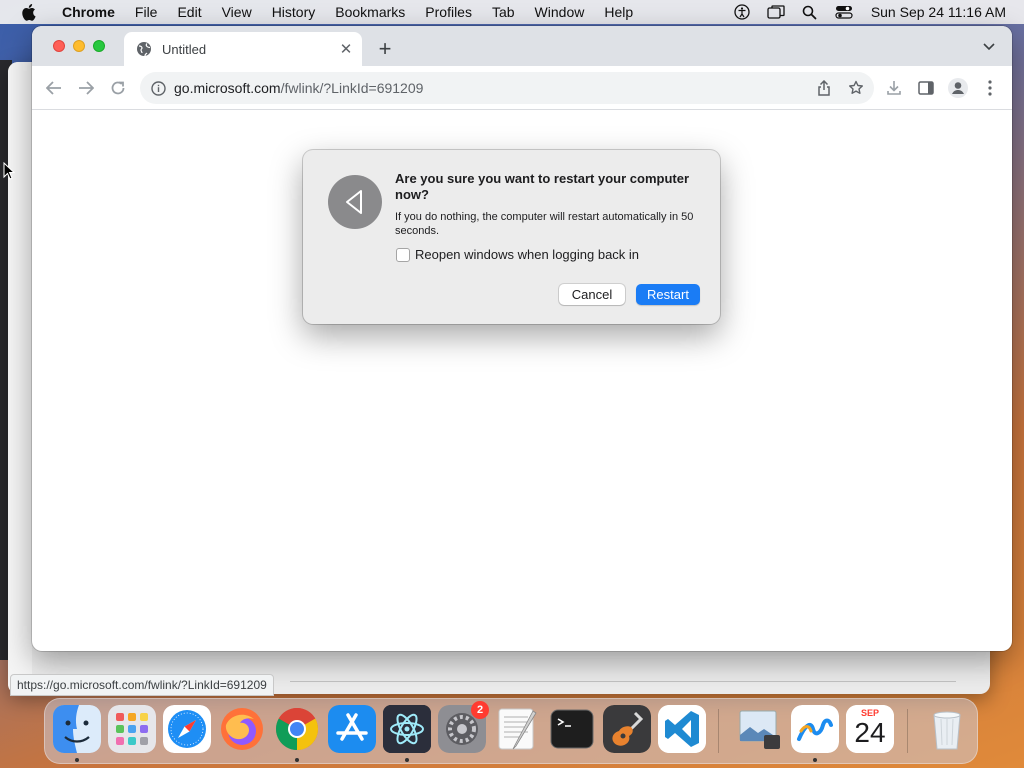  Describe the element at coordinates (990, 88) in the screenshot. I see `more-menu-icon` at that location.